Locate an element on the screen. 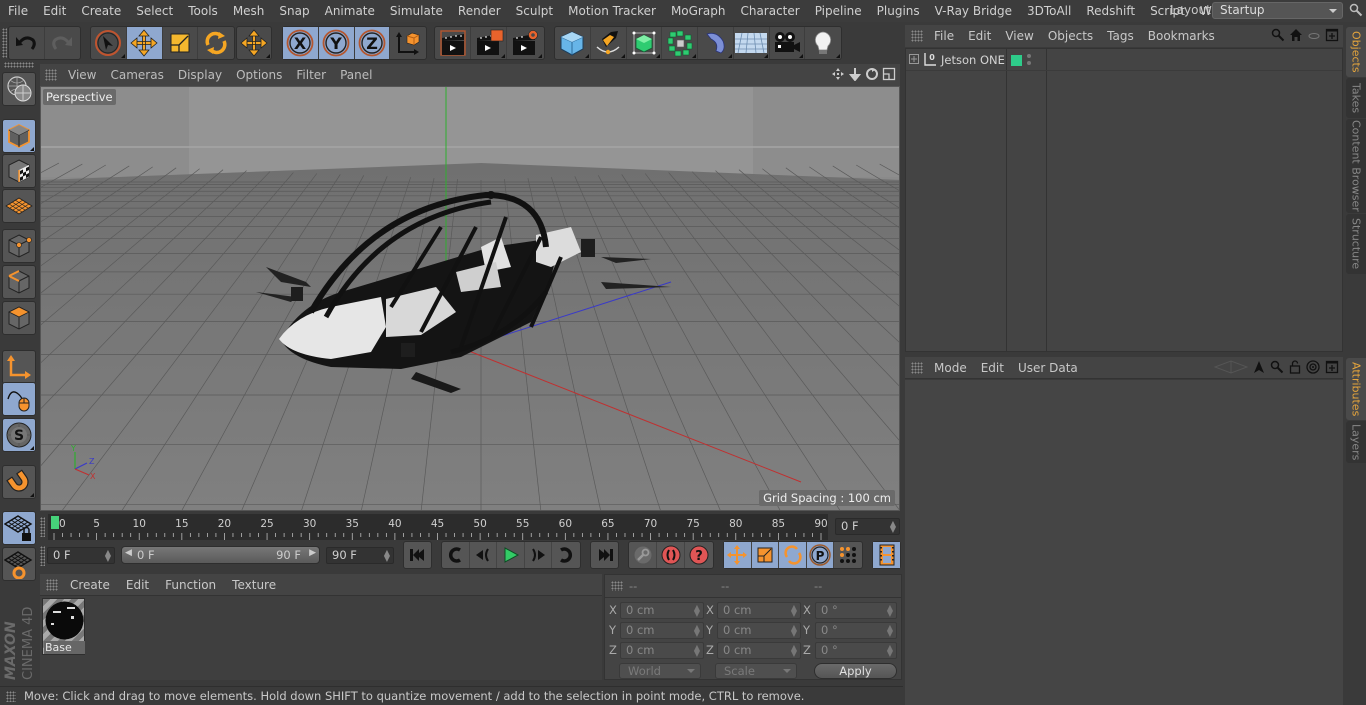 This screenshot has width=1366, height=705. viewport-menu-panel: Panel is located at coordinates (356, 75).